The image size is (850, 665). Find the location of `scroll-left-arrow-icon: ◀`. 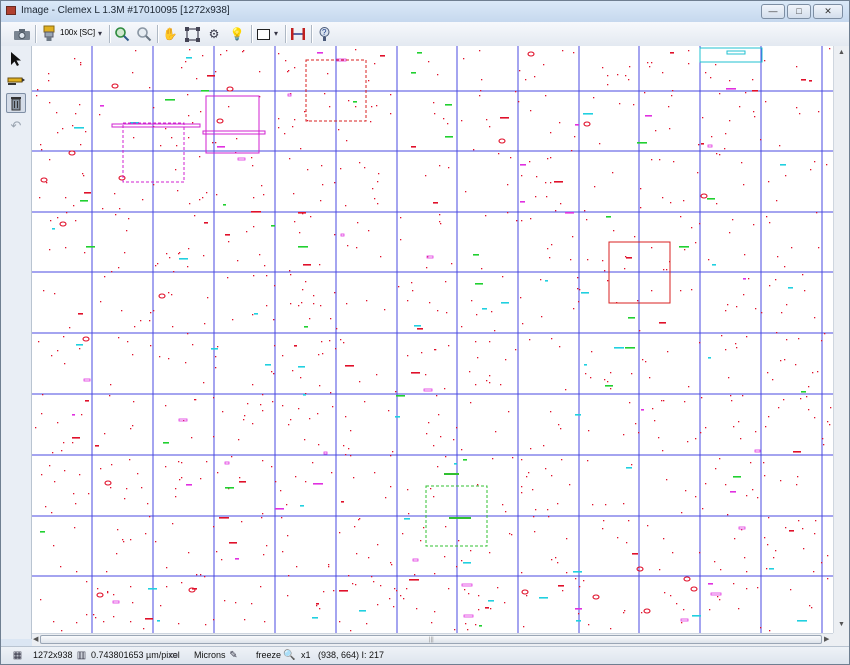

scroll-left-arrow-icon: ◀ is located at coordinates (35, 639).